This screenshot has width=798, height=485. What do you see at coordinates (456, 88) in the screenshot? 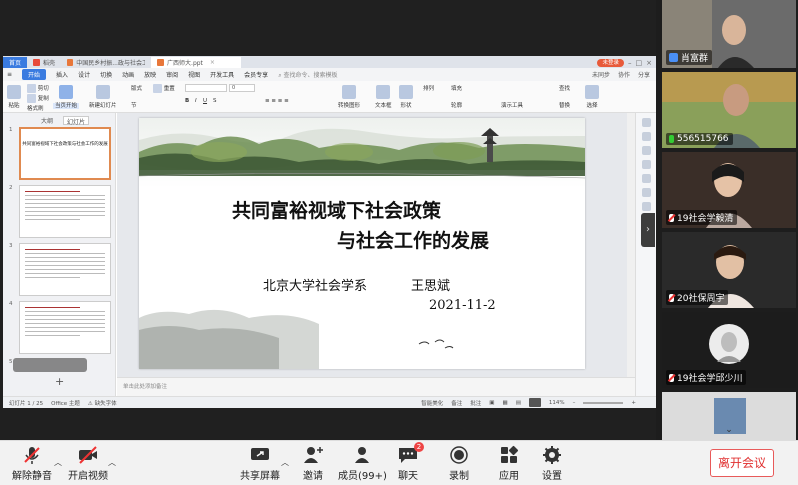
I see `fill-button: 填充` at bounding box center [456, 88].